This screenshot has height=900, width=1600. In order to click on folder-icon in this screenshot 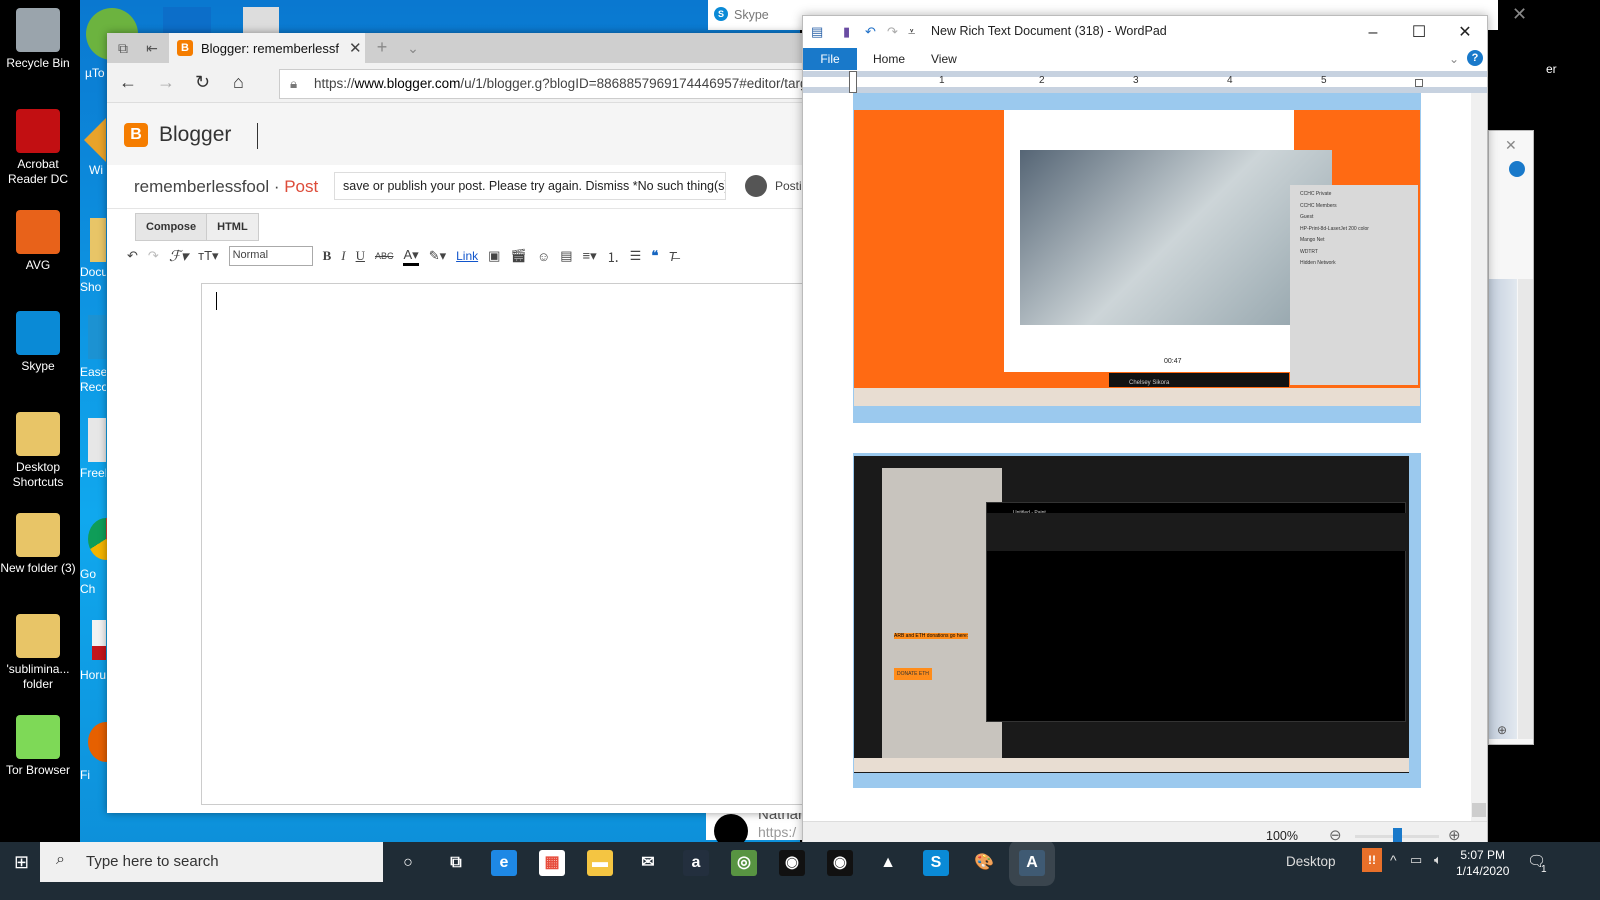, I will do `click(98, 240)`.